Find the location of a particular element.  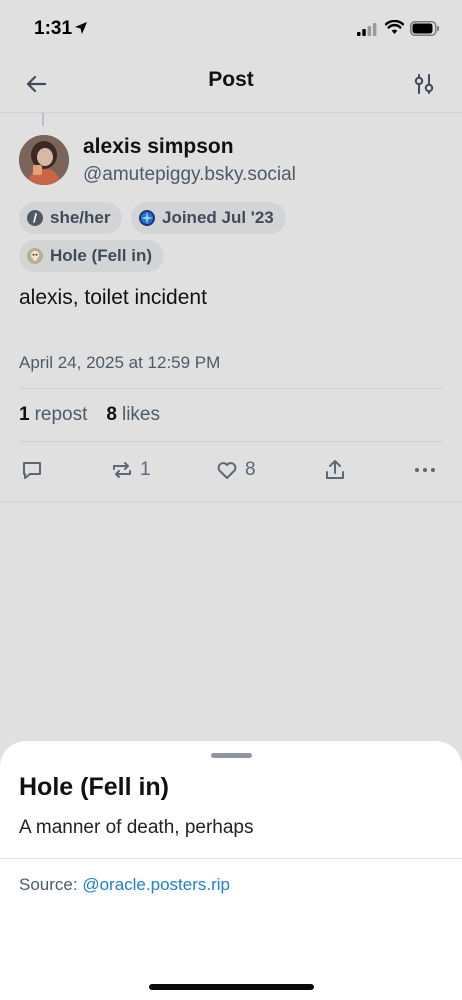

repost-arrows-icon is located at coordinates (122, 470).